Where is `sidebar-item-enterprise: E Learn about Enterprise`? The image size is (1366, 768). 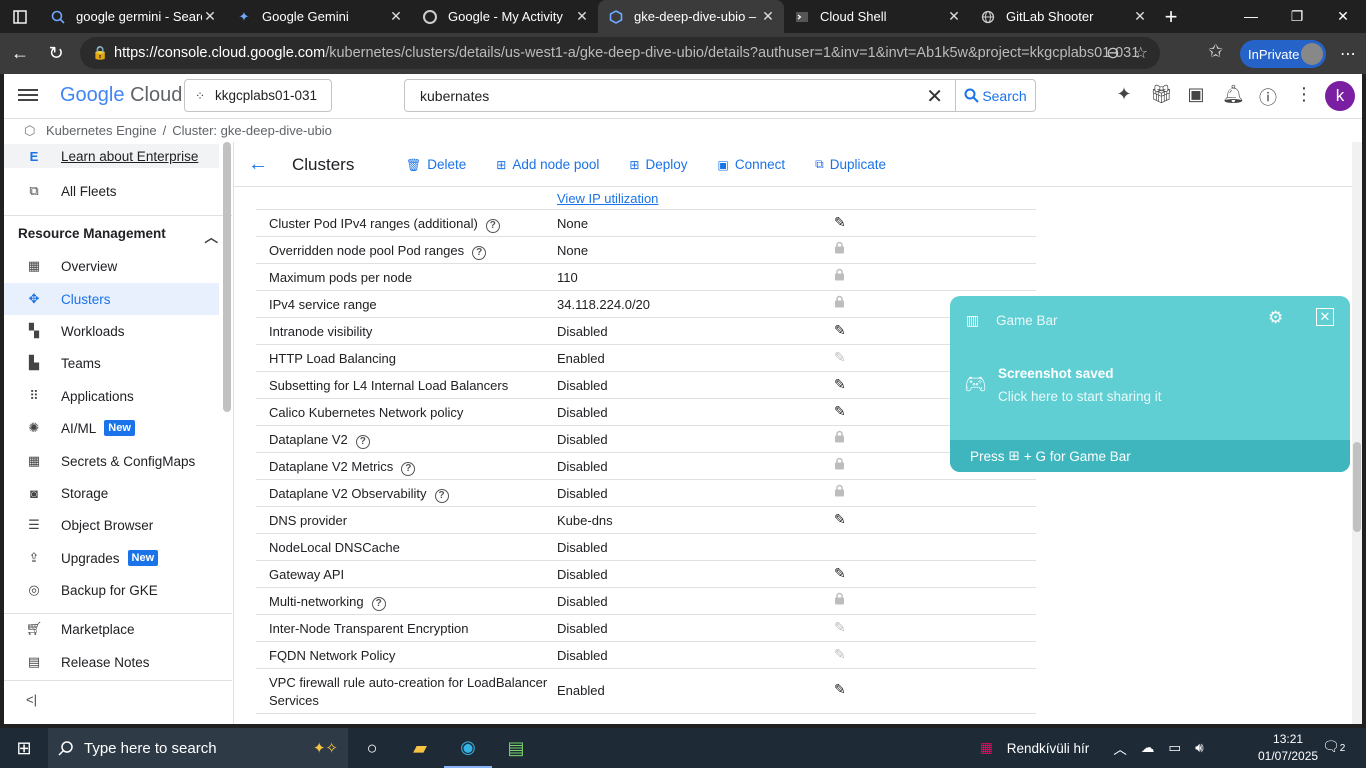
sidebar-item-enterprise: E Learn about Enterprise is located at coordinates (111, 156).